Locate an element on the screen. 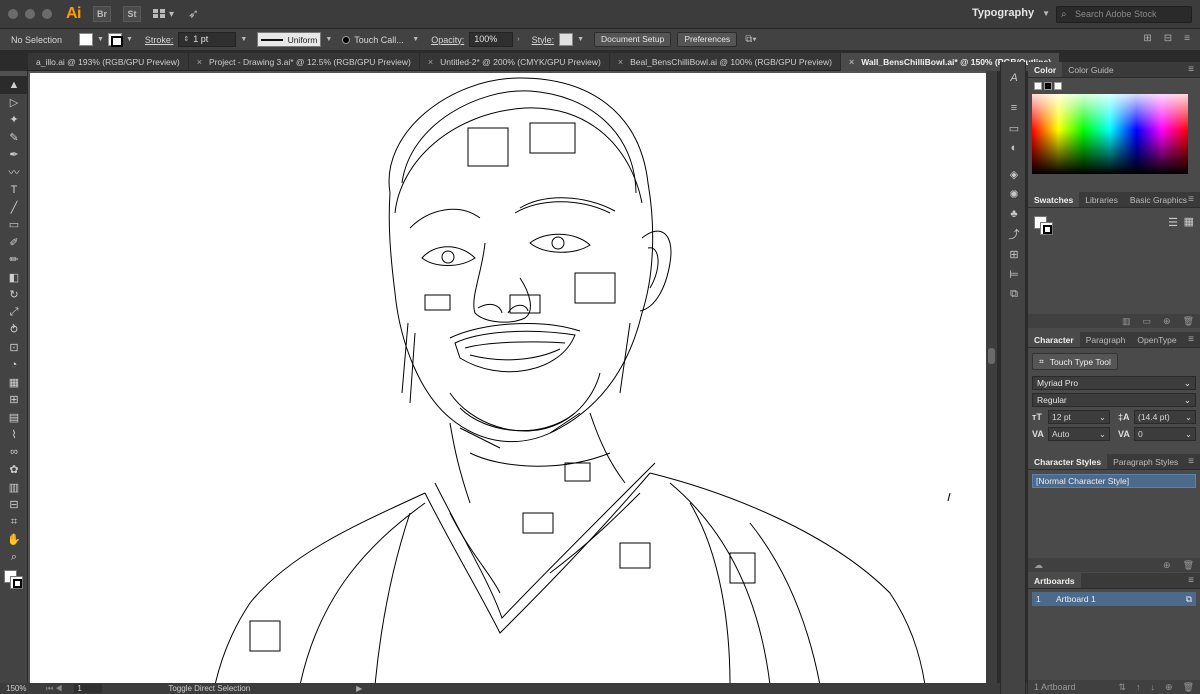 Image resolution: width=1200 pixels, height=694 pixels. style-label: Style: is located at coordinates (543, 40).